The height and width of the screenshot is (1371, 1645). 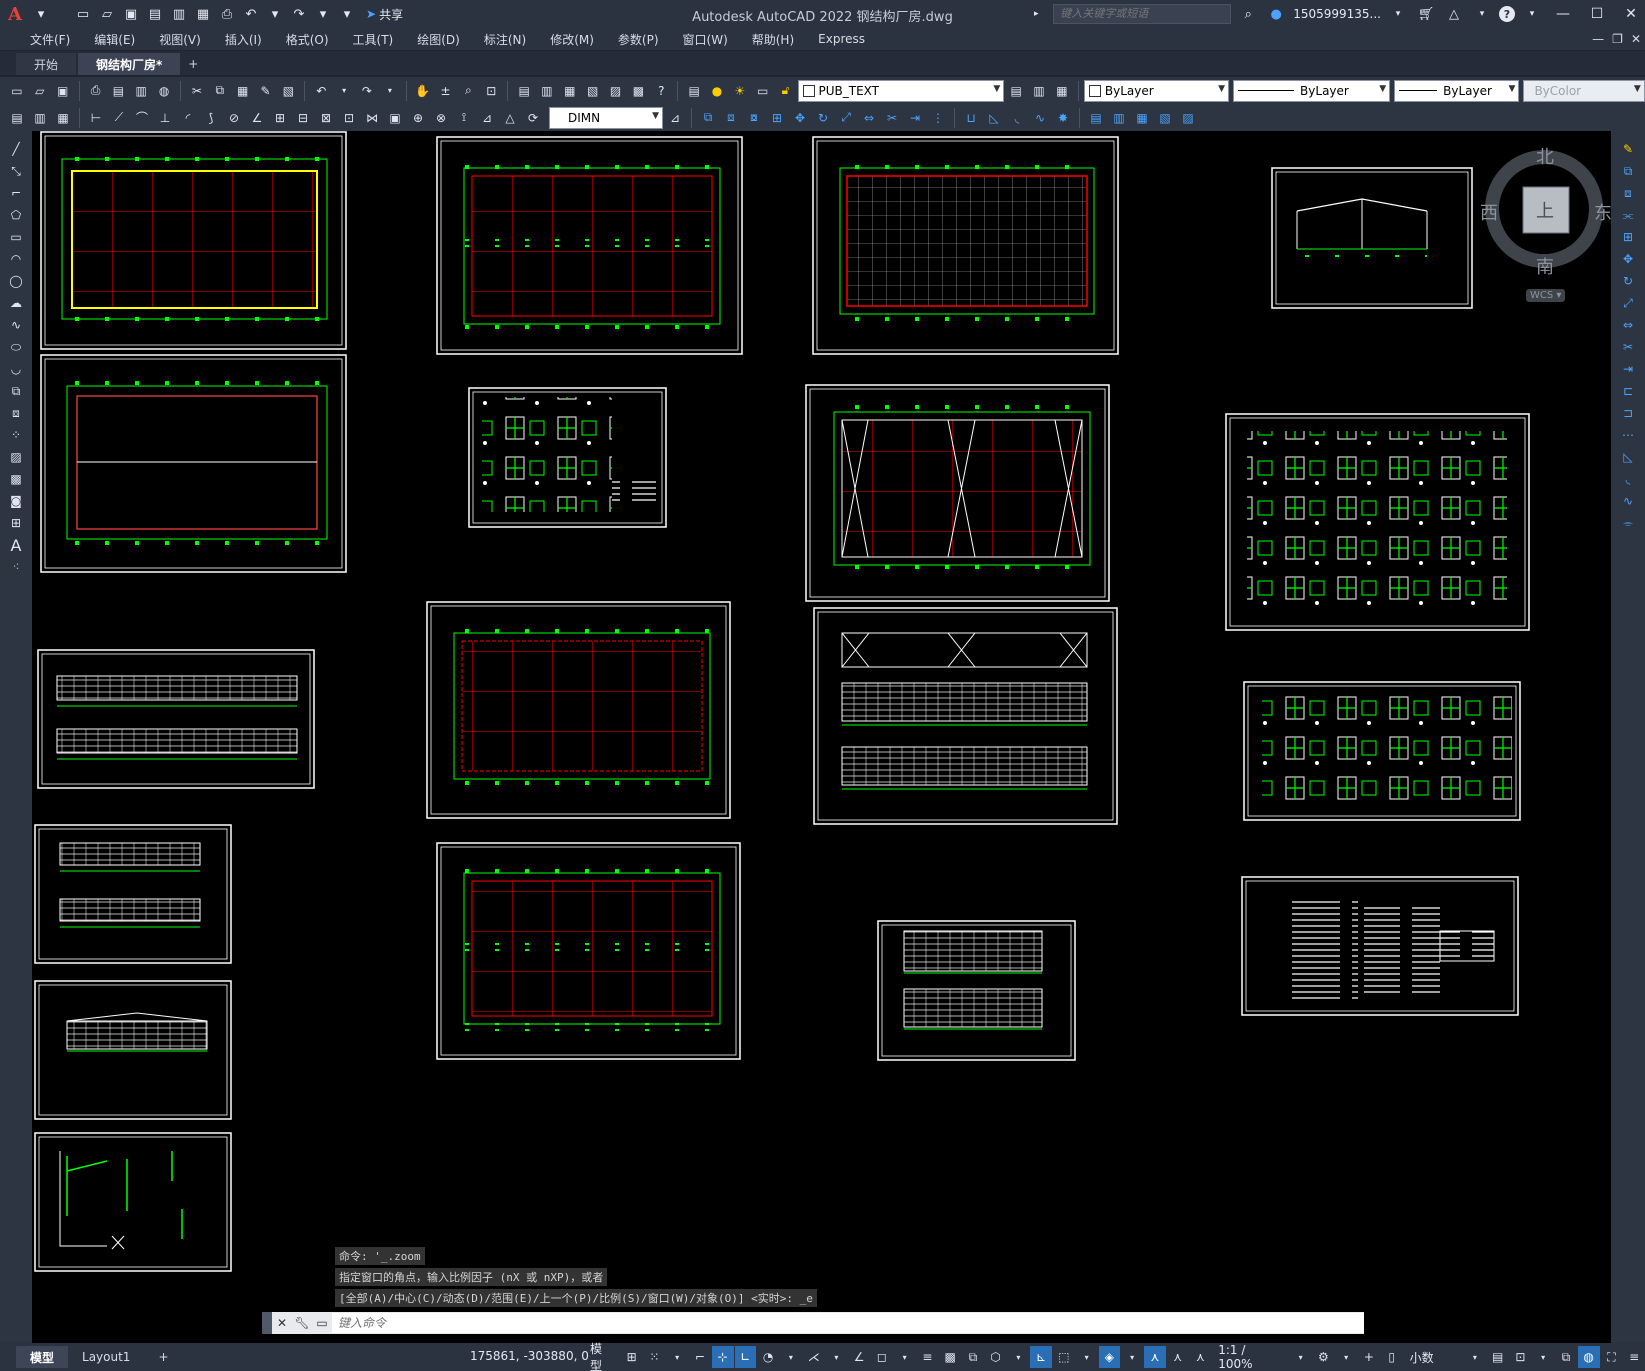 What do you see at coordinates (220, 91) in the screenshot?
I see `copy-icon: ⧉` at bounding box center [220, 91].